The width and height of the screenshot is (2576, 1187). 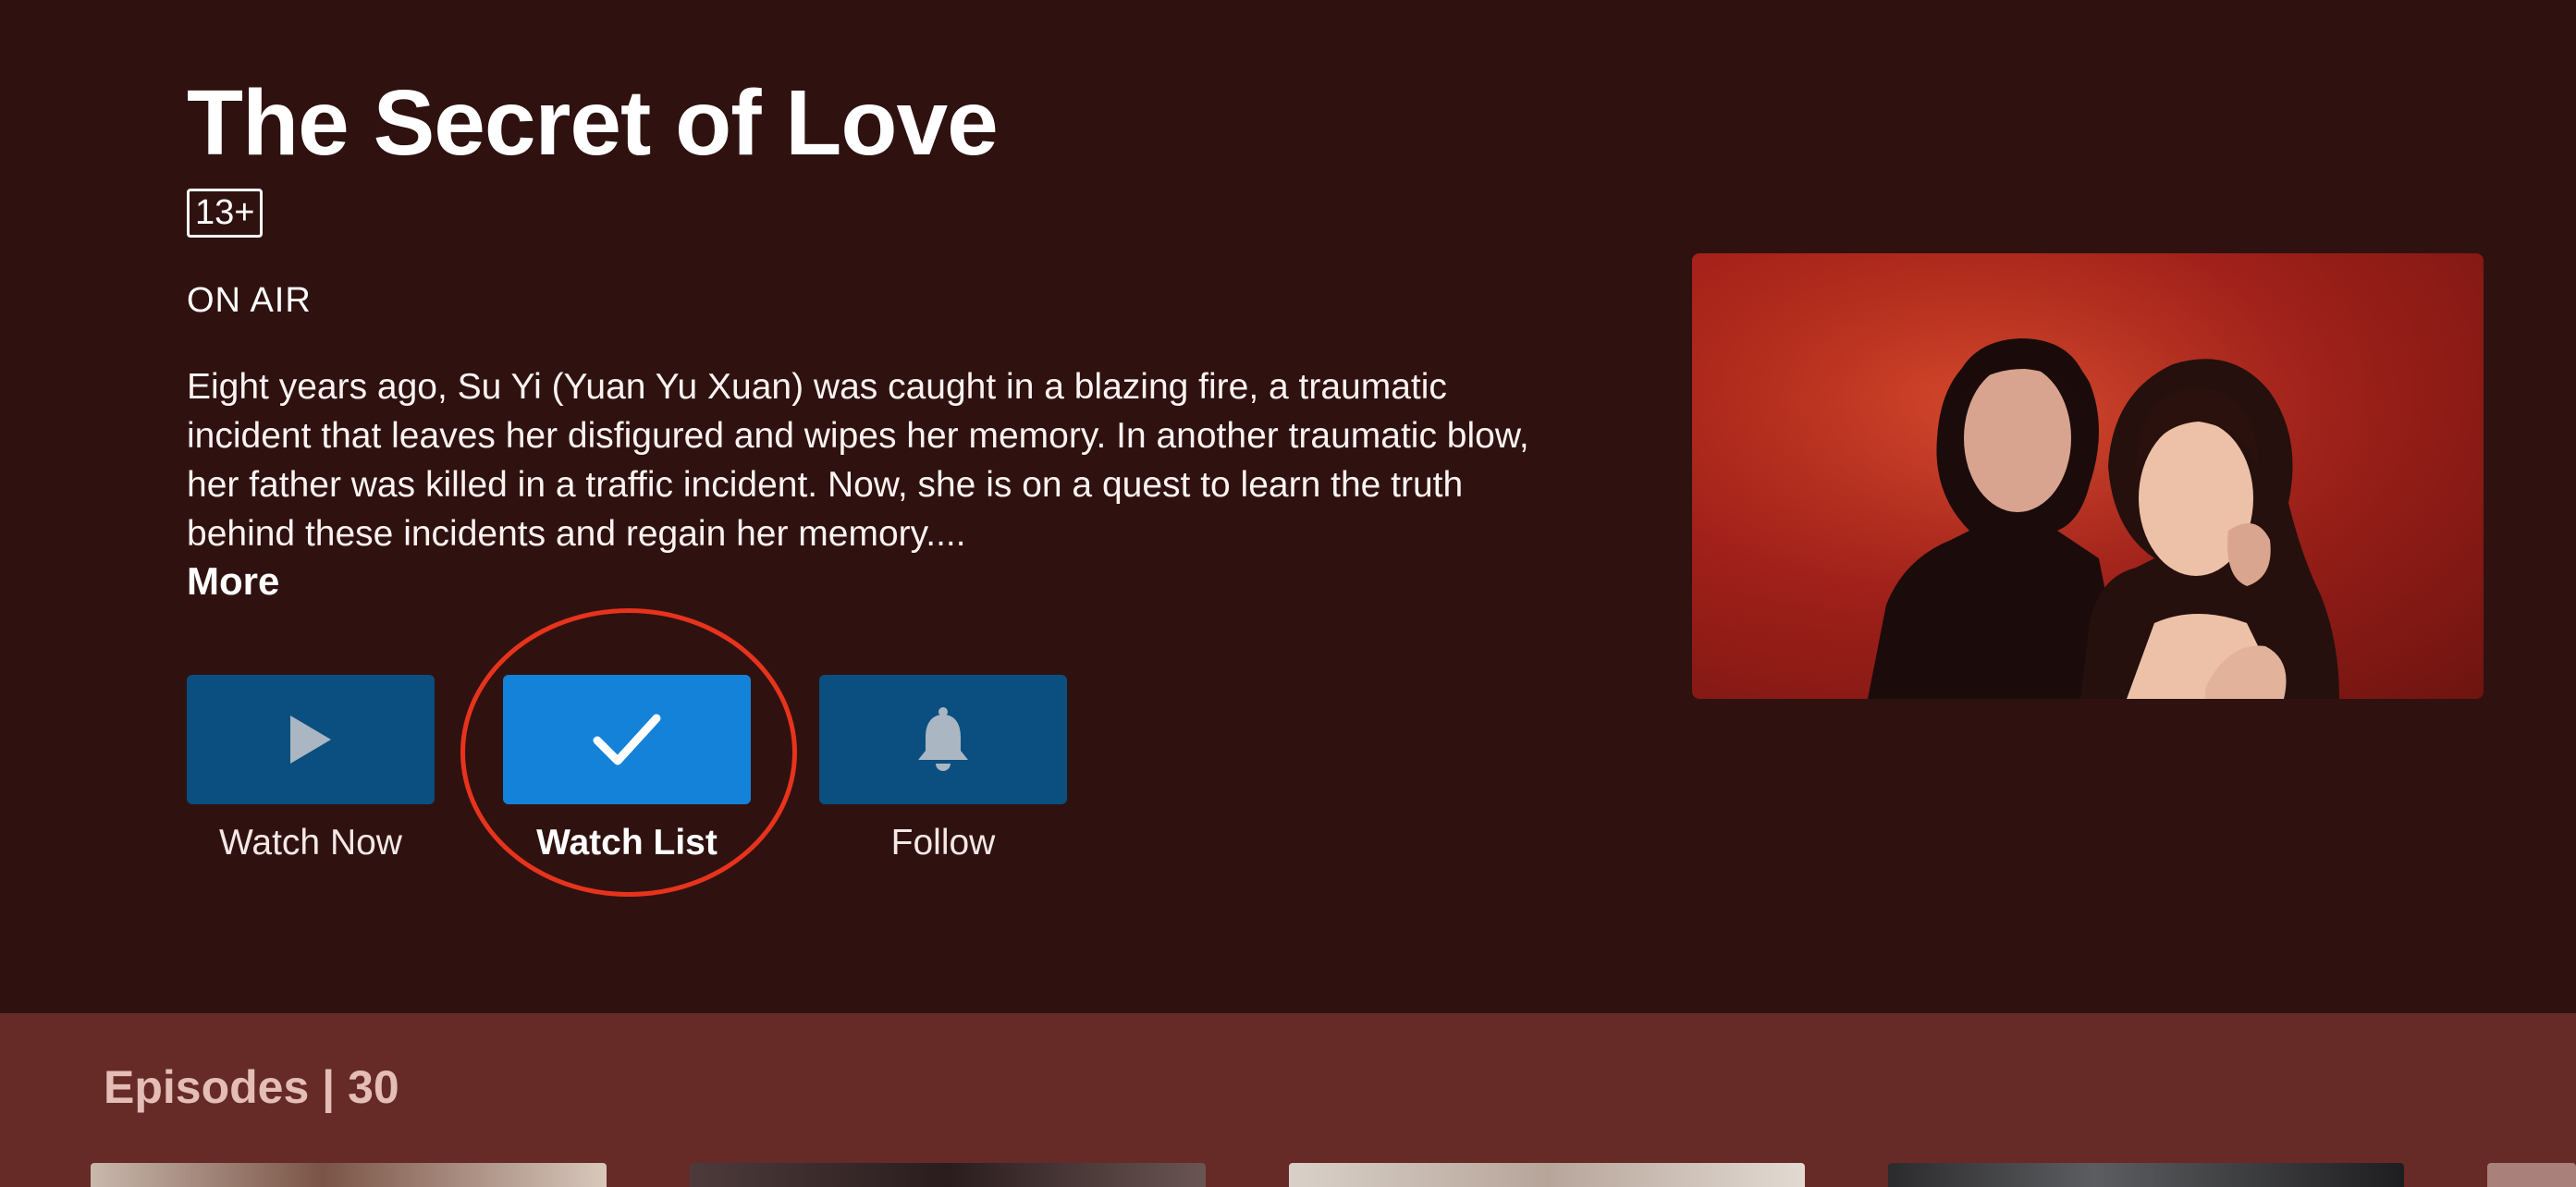 I want to click on show-title: The Secret of Love, so click(x=593, y=123).